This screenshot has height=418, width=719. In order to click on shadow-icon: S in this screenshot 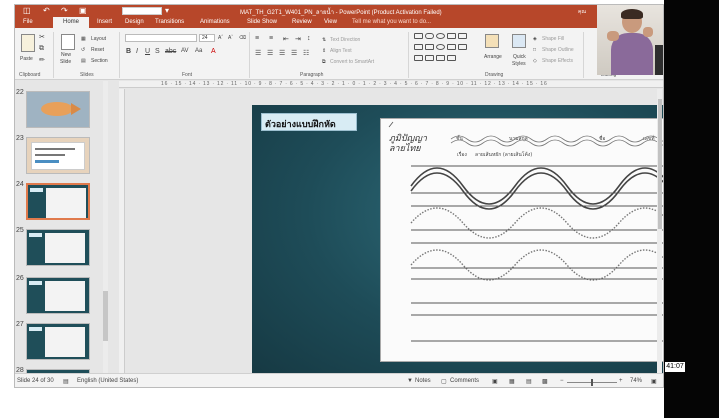, I will do `click(157, 51)`.